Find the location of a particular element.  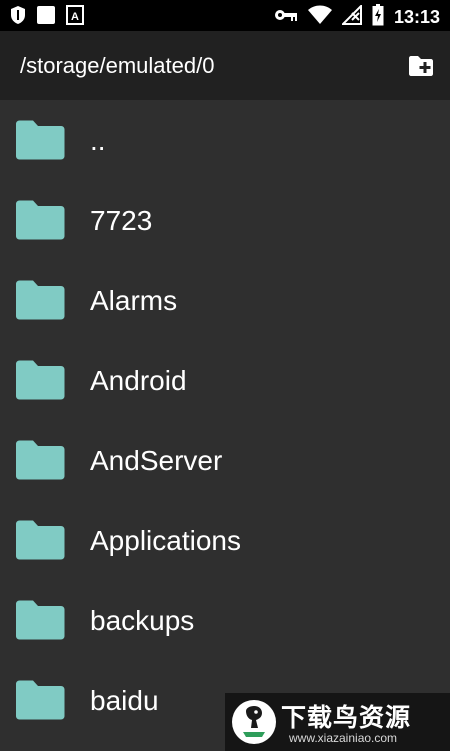

folder-row-applications: Applications is located at coordinates (225, 540).